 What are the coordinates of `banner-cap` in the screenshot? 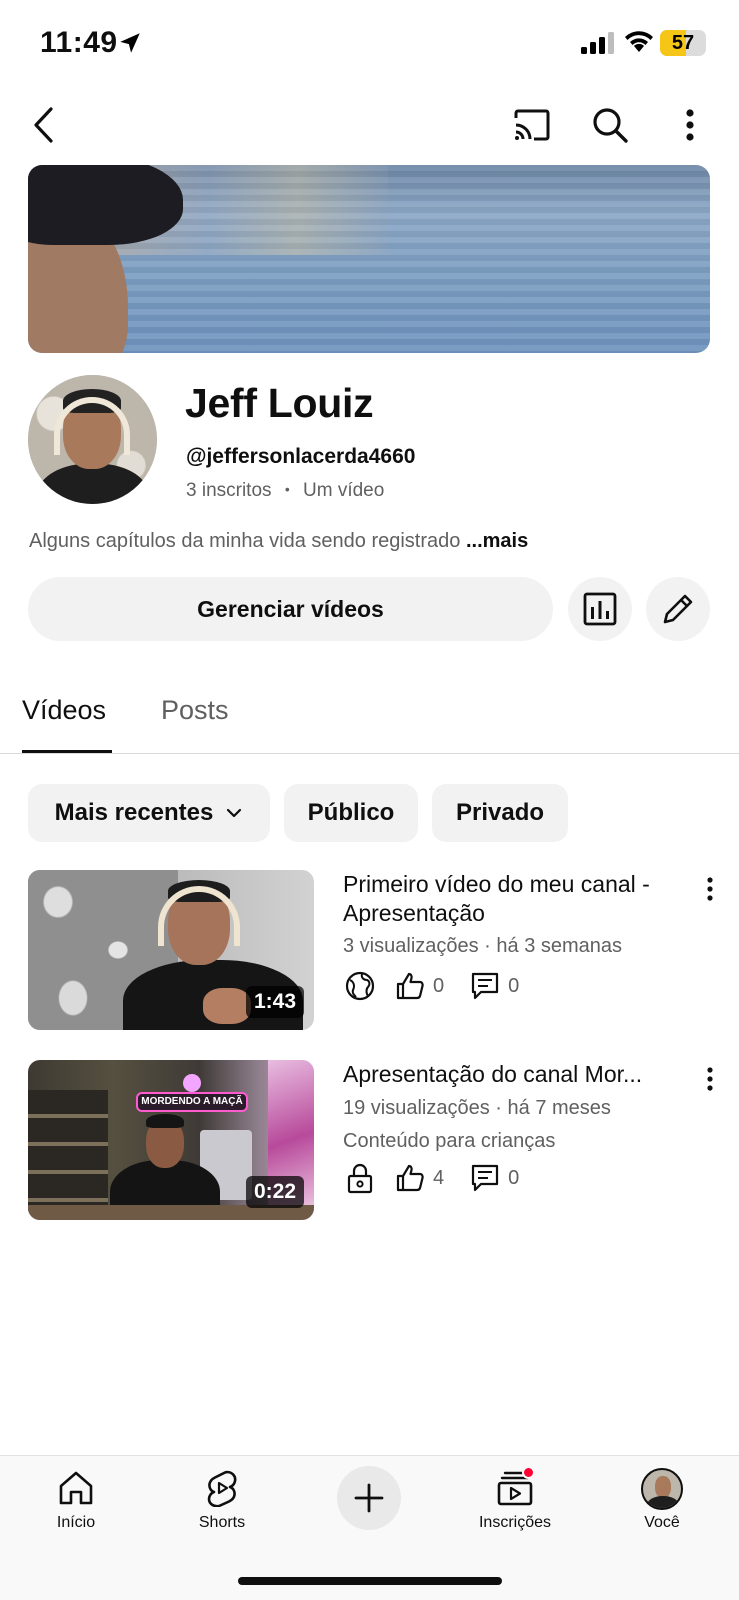 It's located at (105, 205).